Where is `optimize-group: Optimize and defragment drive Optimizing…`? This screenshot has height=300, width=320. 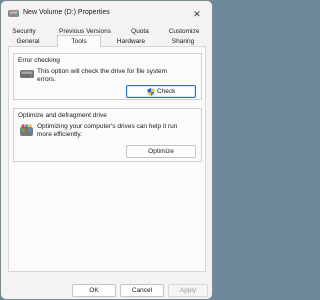
optimize-group: Optimize and defragment drive Optimizing… is located at coordinates (107, 135).